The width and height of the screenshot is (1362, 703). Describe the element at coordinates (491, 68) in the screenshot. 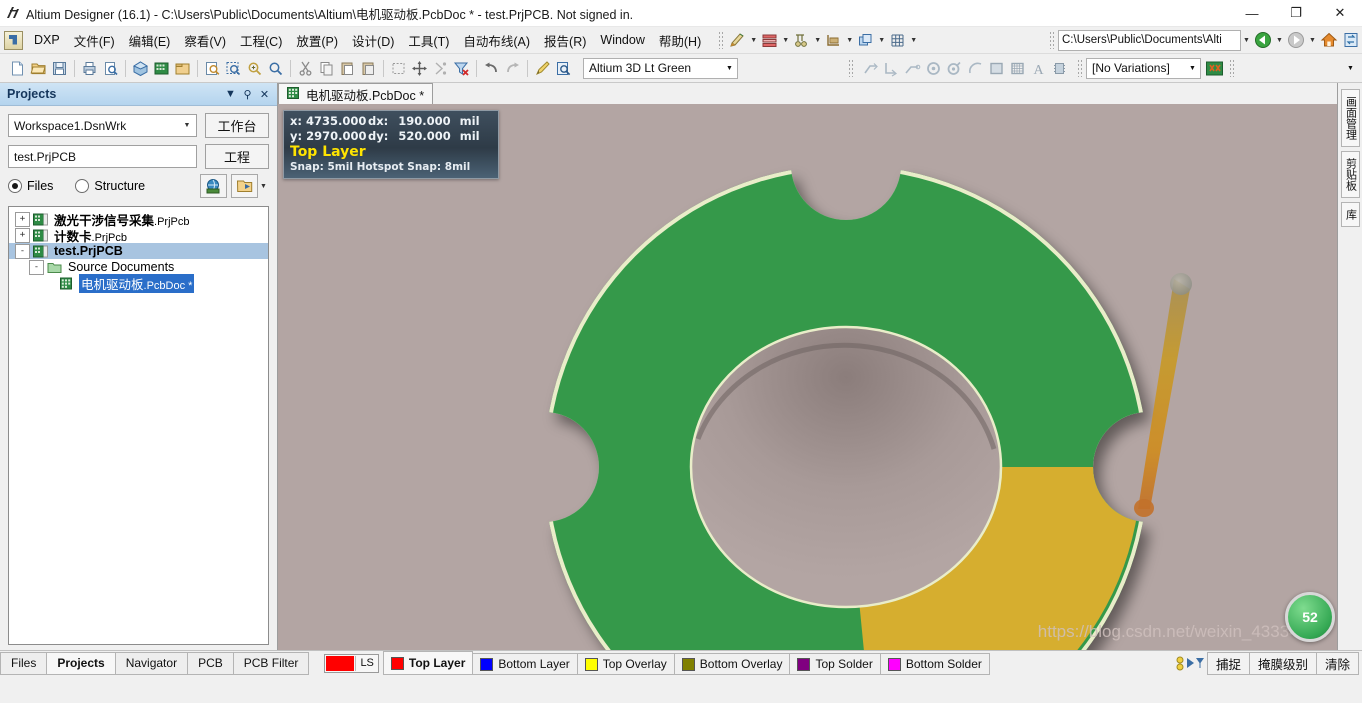

I see `undo-icon` at that location.